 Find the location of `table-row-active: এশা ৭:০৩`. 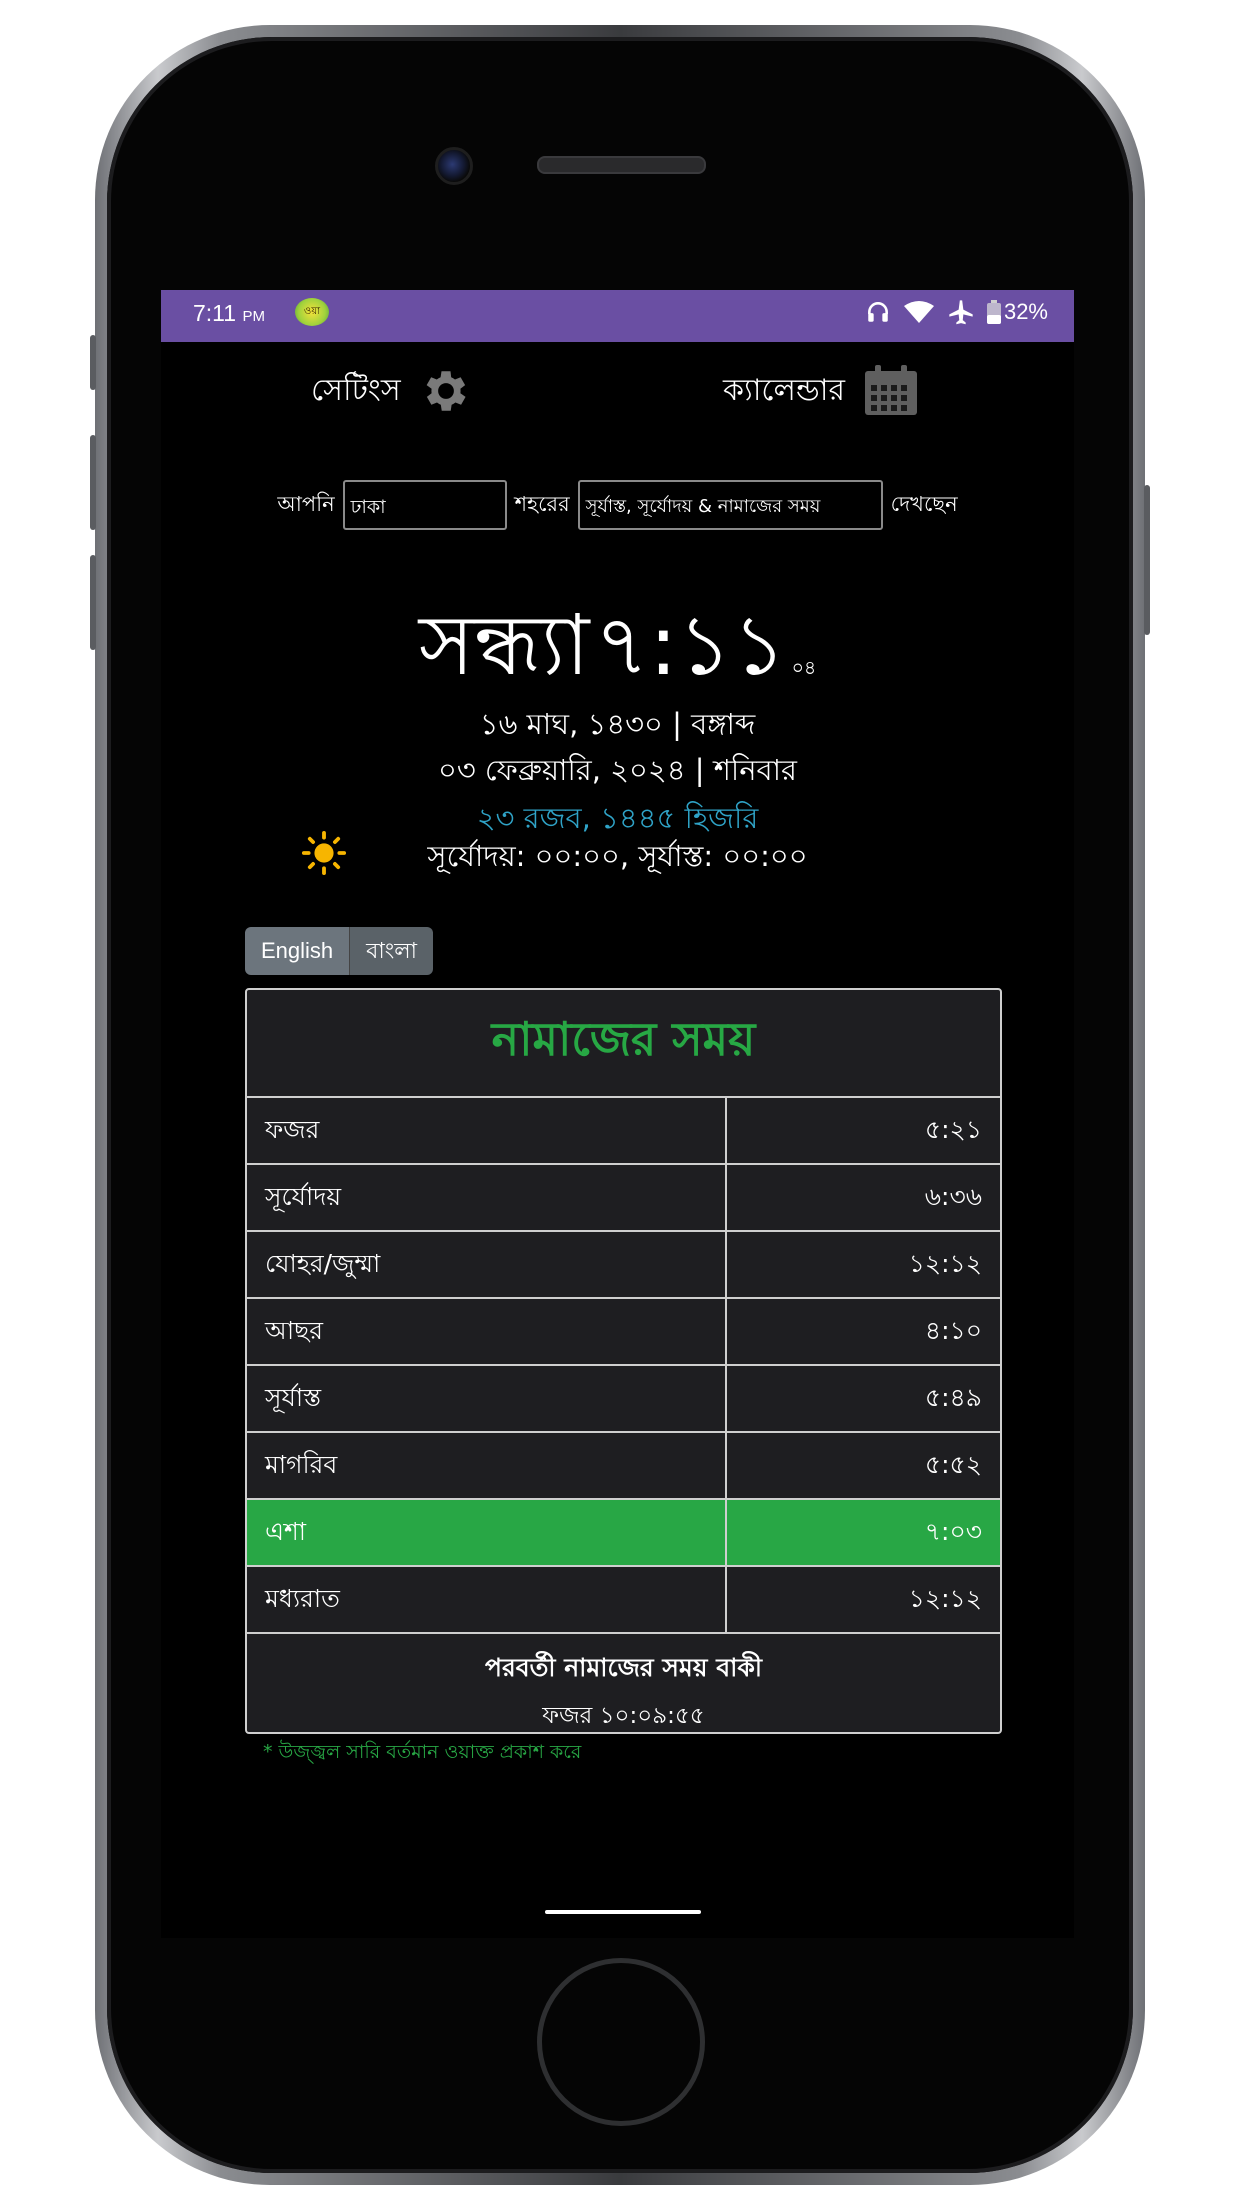

table-row-active: এশা ৭:০৩ is located at coordinates (623, 1533).